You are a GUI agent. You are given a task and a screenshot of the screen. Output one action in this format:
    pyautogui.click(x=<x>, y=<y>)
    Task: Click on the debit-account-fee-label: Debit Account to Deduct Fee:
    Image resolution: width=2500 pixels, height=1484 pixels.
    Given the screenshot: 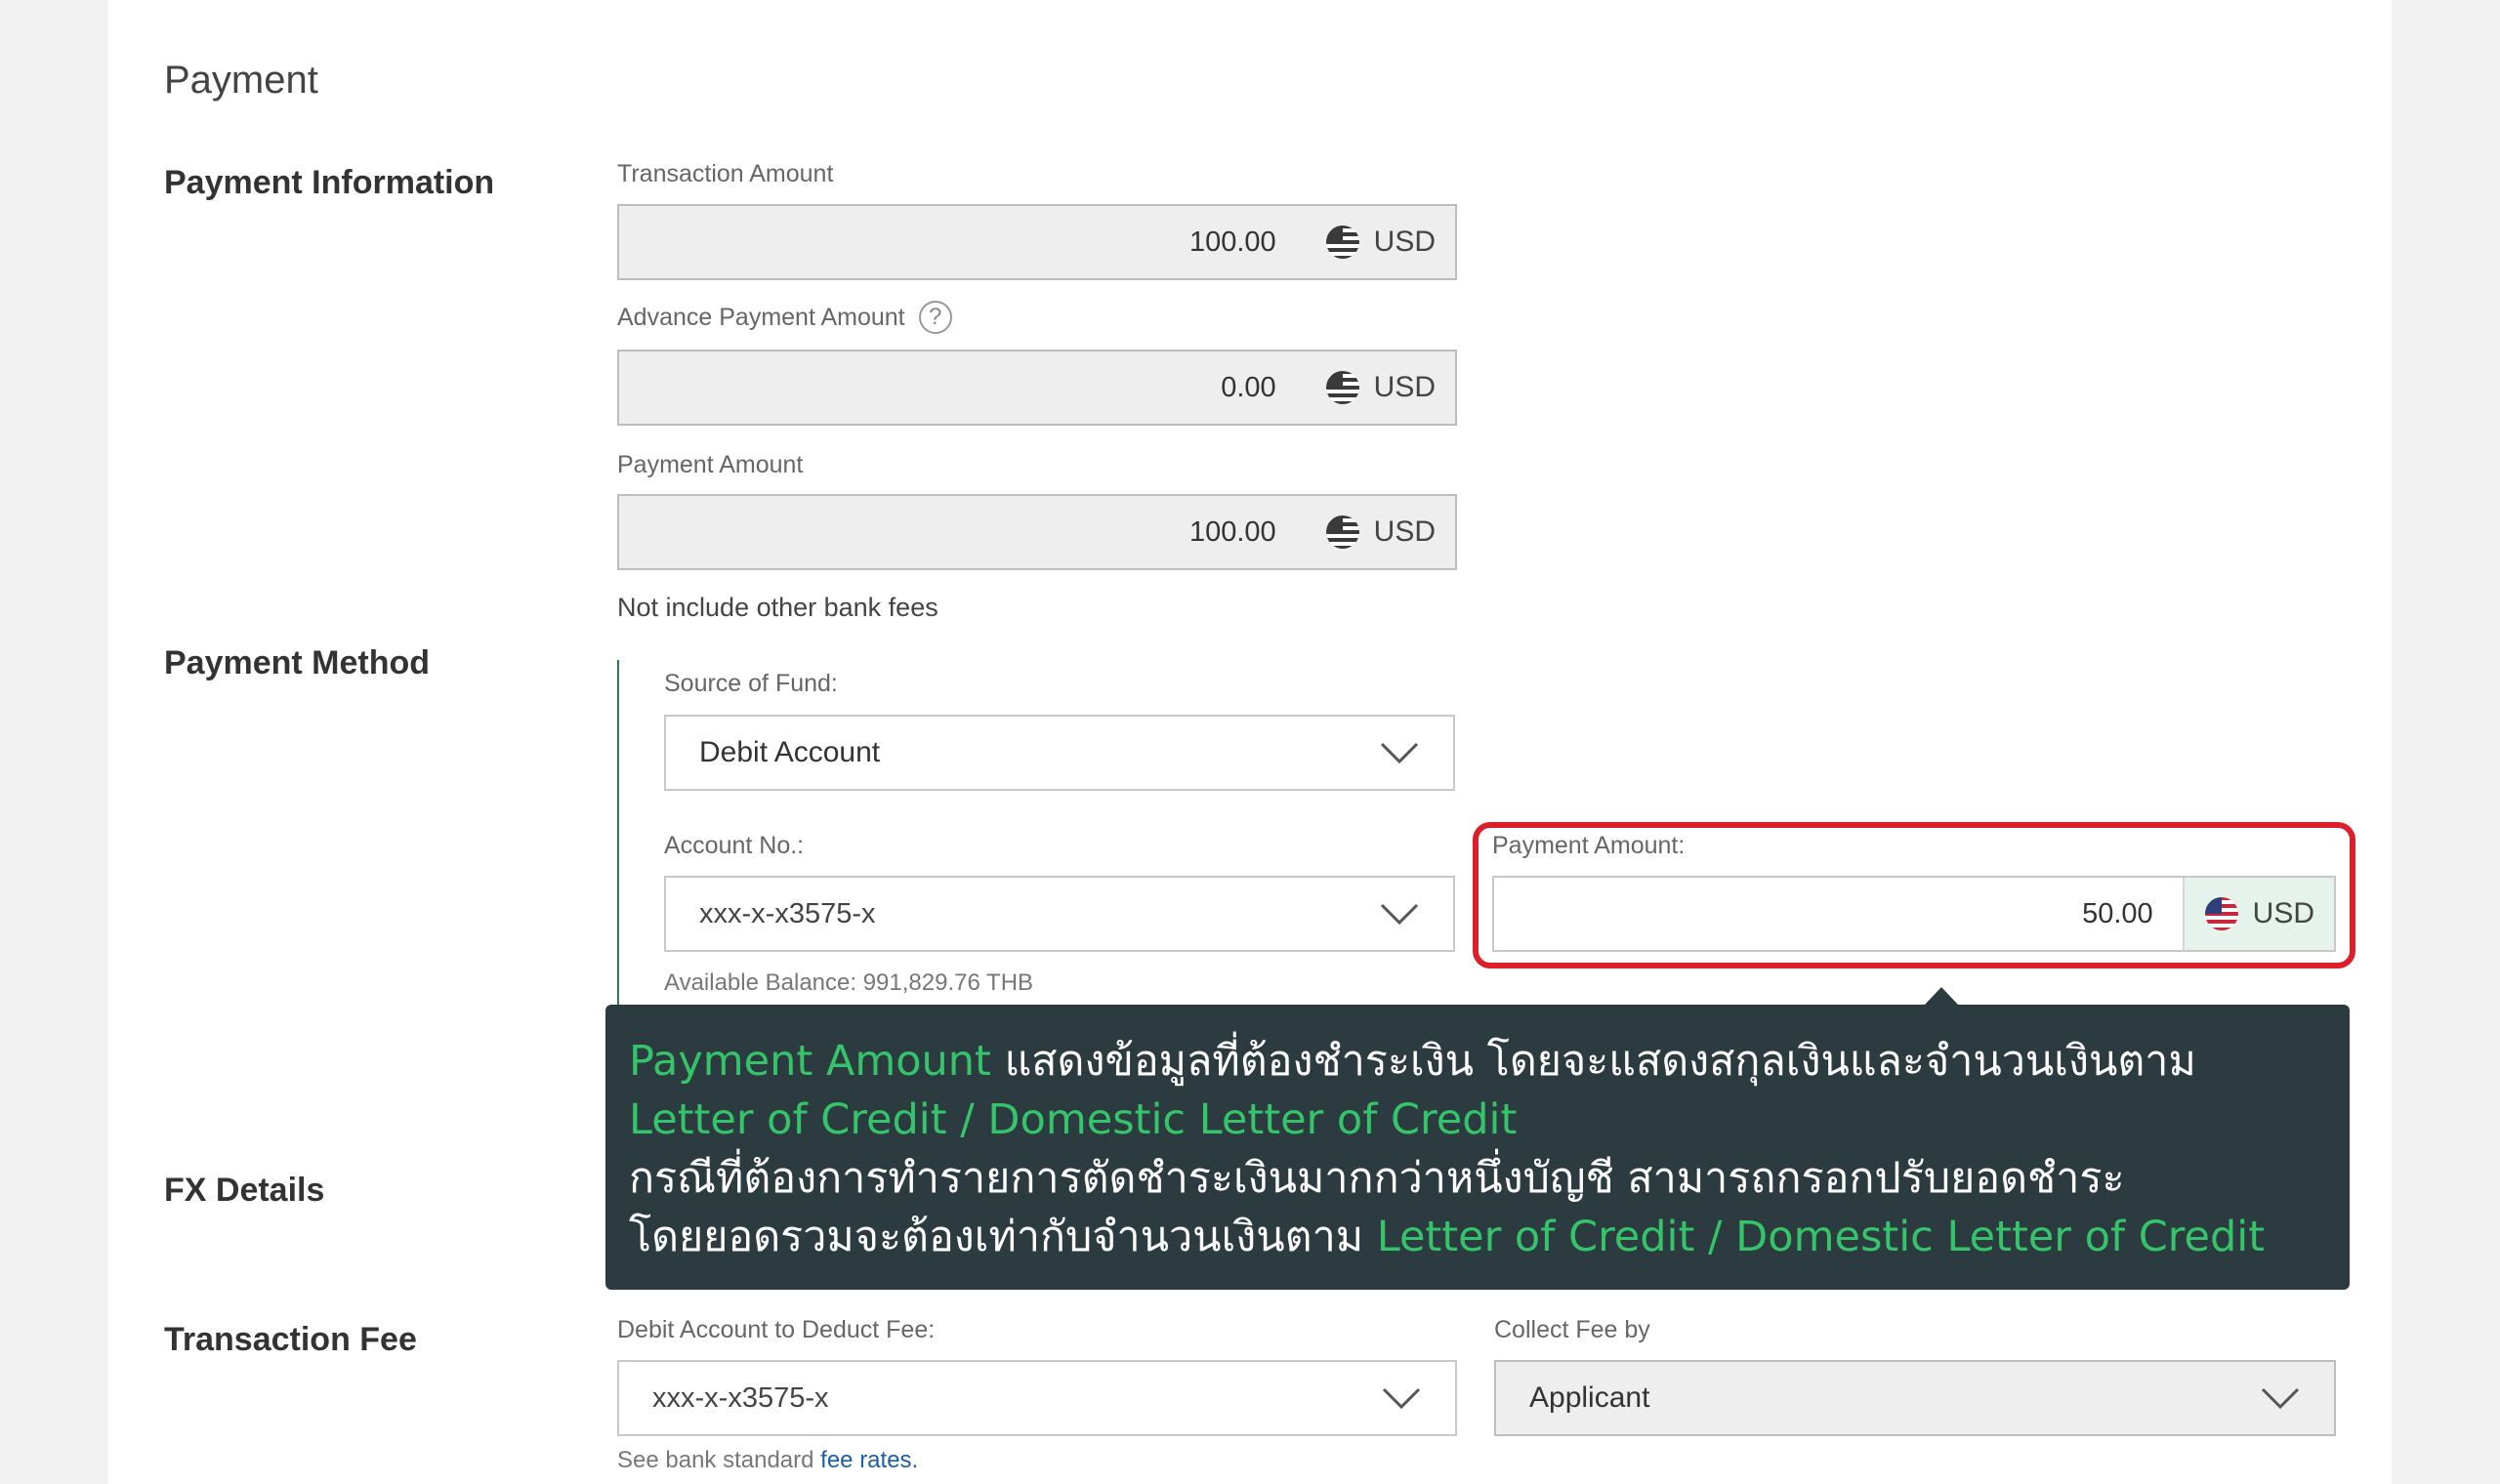 What is the action you would take?
    pyautogui.click(x=776, y=1330)
    